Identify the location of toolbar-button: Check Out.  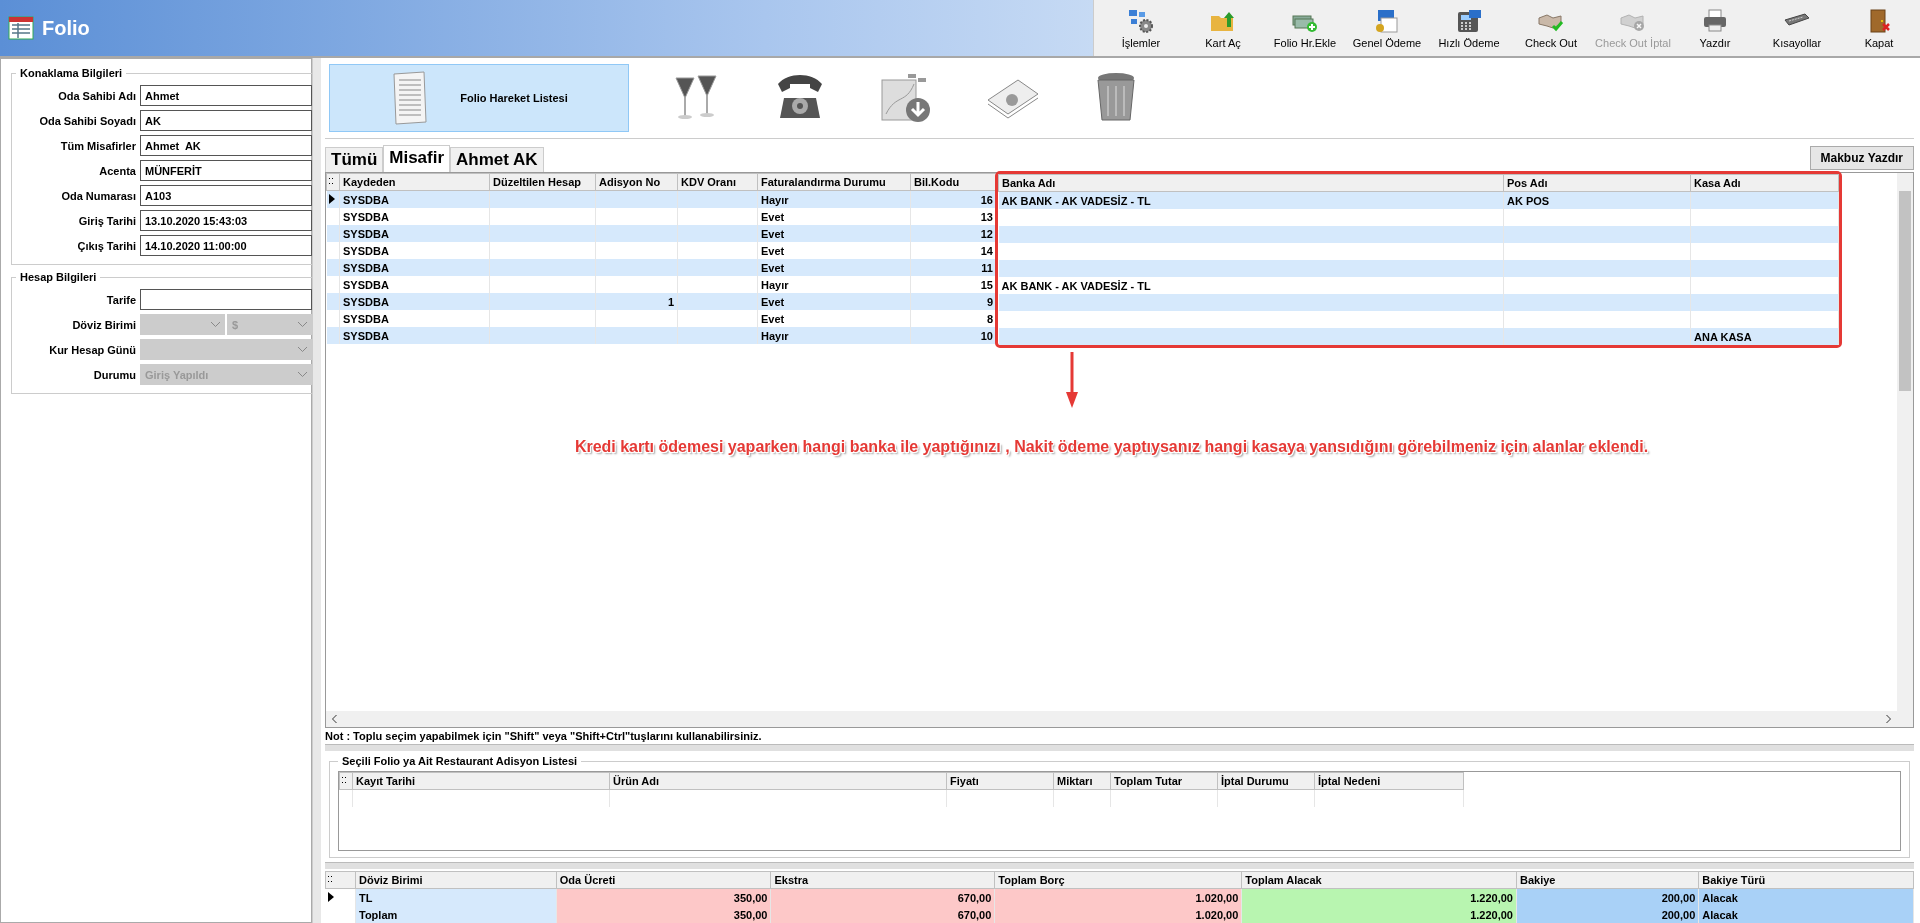
(1551, 28).